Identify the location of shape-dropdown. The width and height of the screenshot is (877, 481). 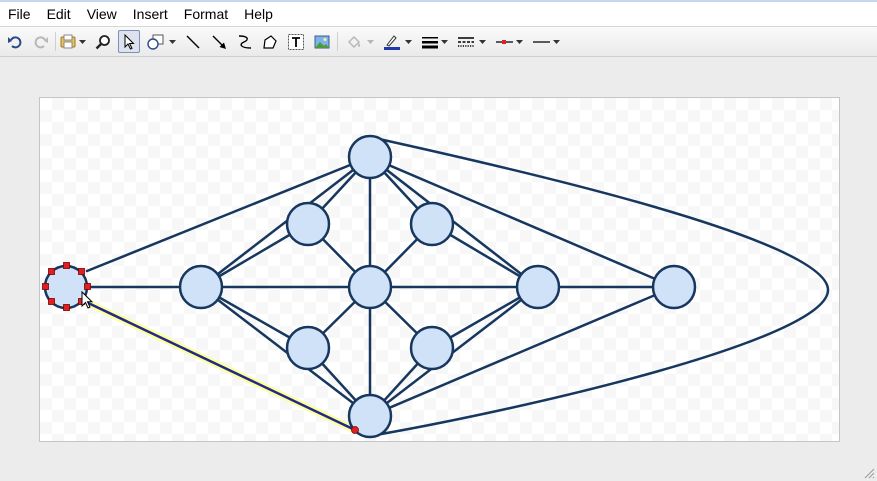
(172, 41).